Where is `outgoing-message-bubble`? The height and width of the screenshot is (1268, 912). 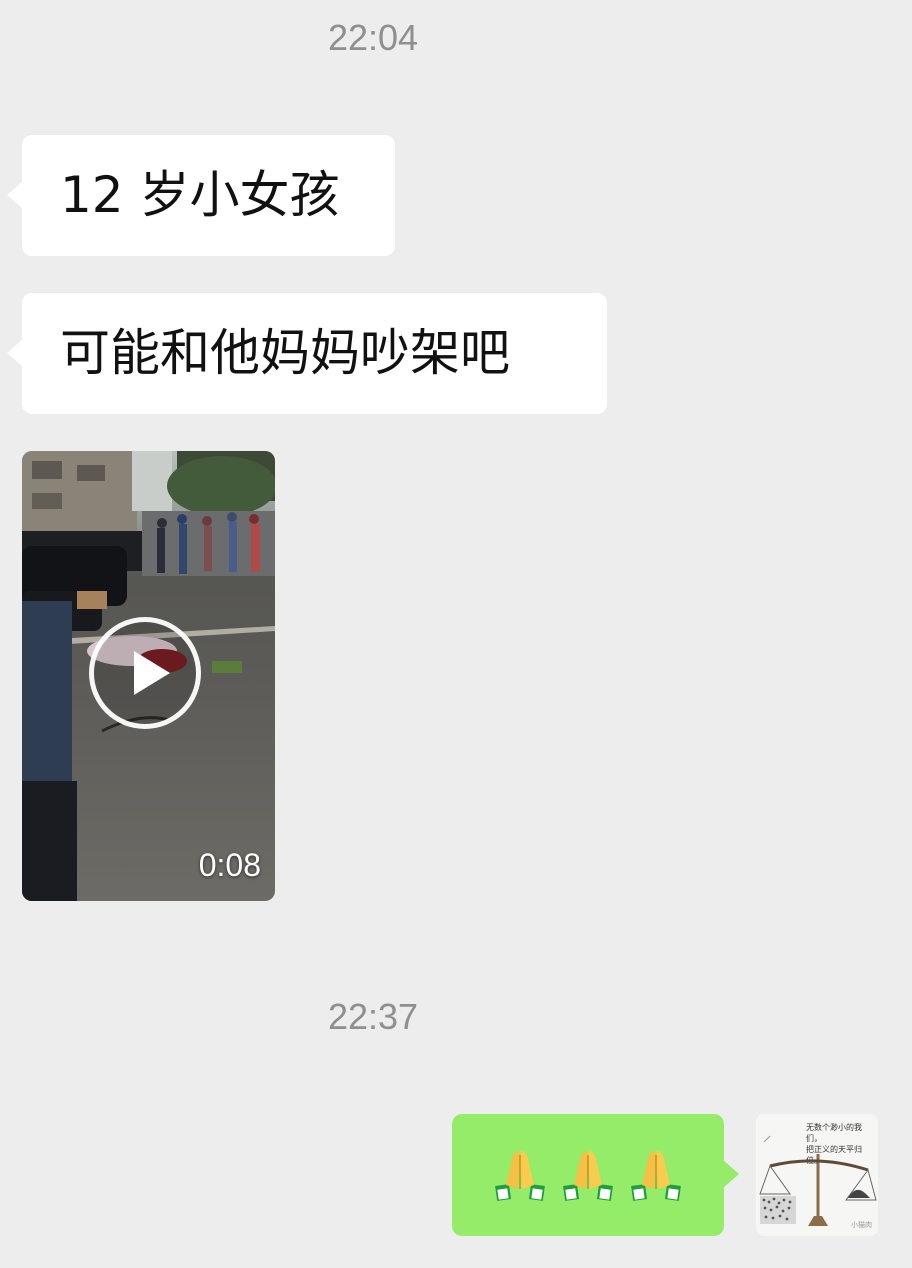 outgoing-message-bubble is located at coordinates (595, 1175).